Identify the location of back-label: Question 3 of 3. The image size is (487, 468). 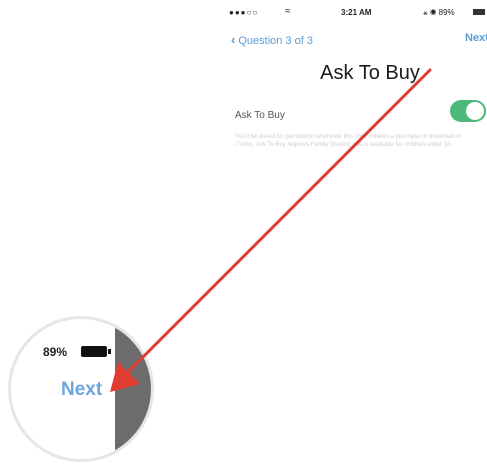
(275, 41).